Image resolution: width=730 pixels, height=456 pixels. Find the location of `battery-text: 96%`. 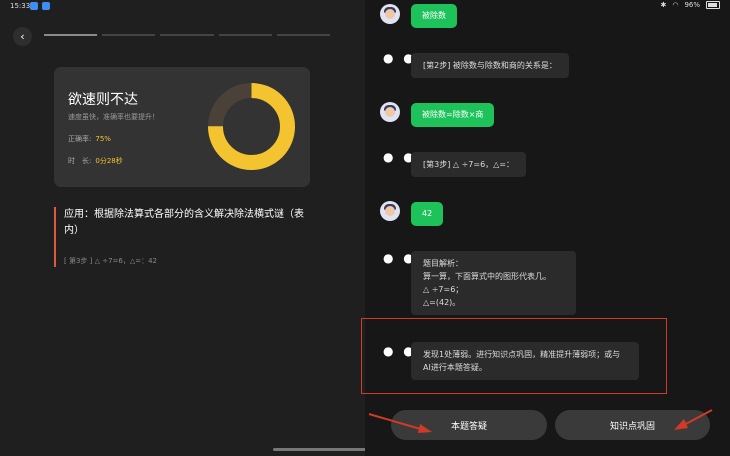

battery-text: 96% is located at coordinates (692, 5).